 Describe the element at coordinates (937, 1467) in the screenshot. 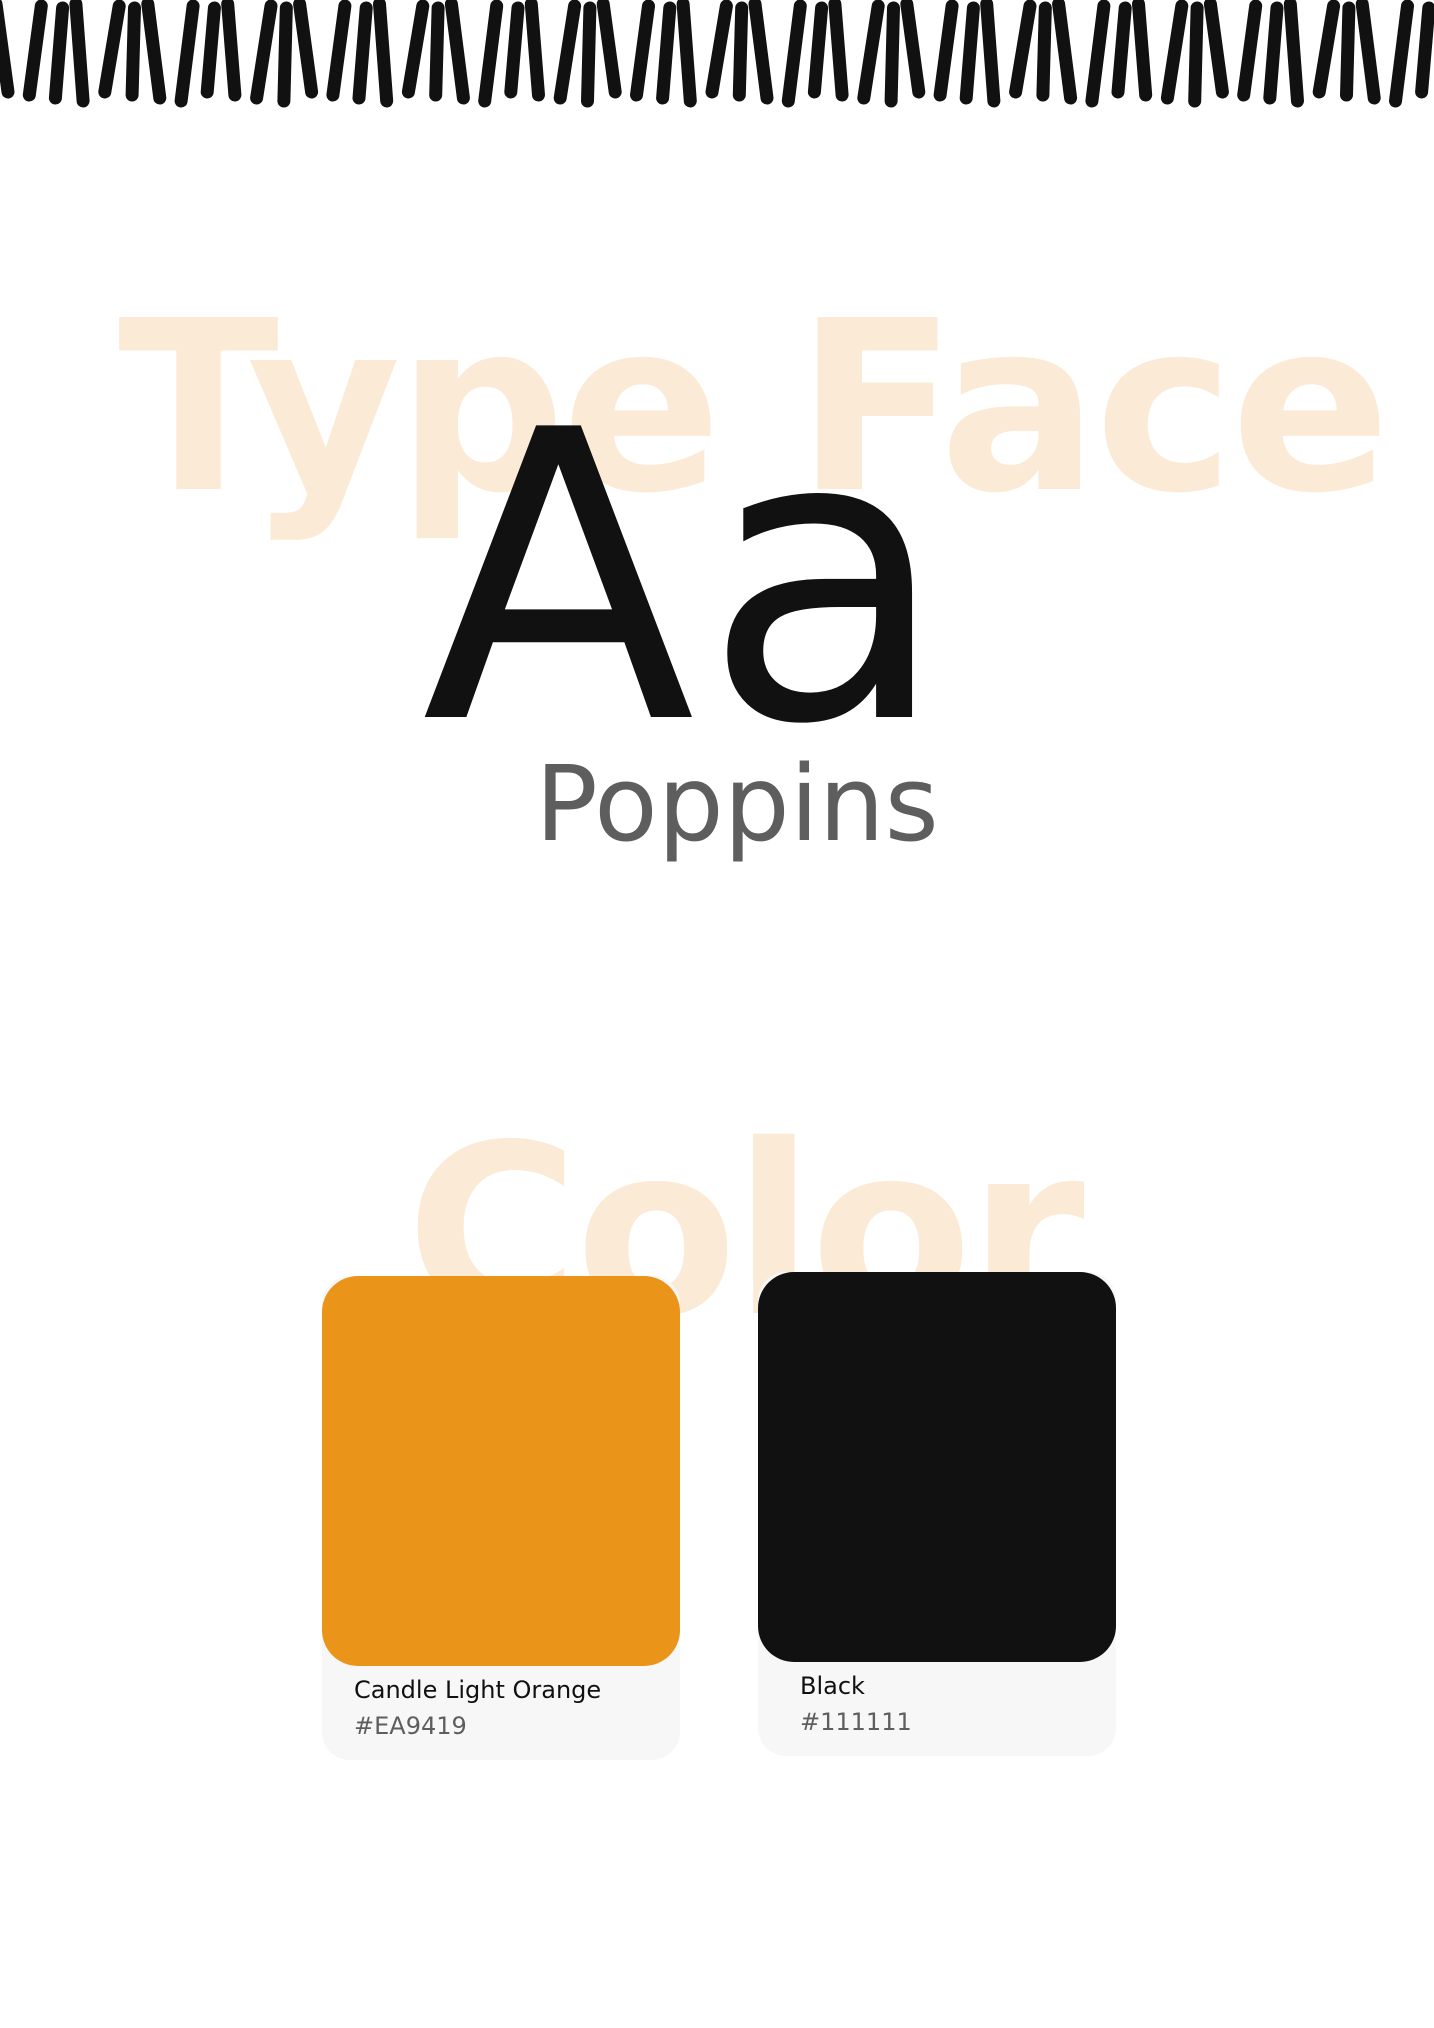

I see `color-swatch-black` at that location.